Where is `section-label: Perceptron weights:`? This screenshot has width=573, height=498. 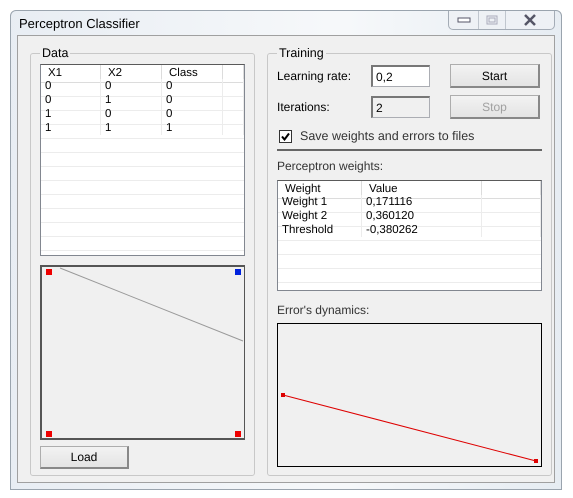 section-label: Perceptron weights: is located at coordinates (330, 166).